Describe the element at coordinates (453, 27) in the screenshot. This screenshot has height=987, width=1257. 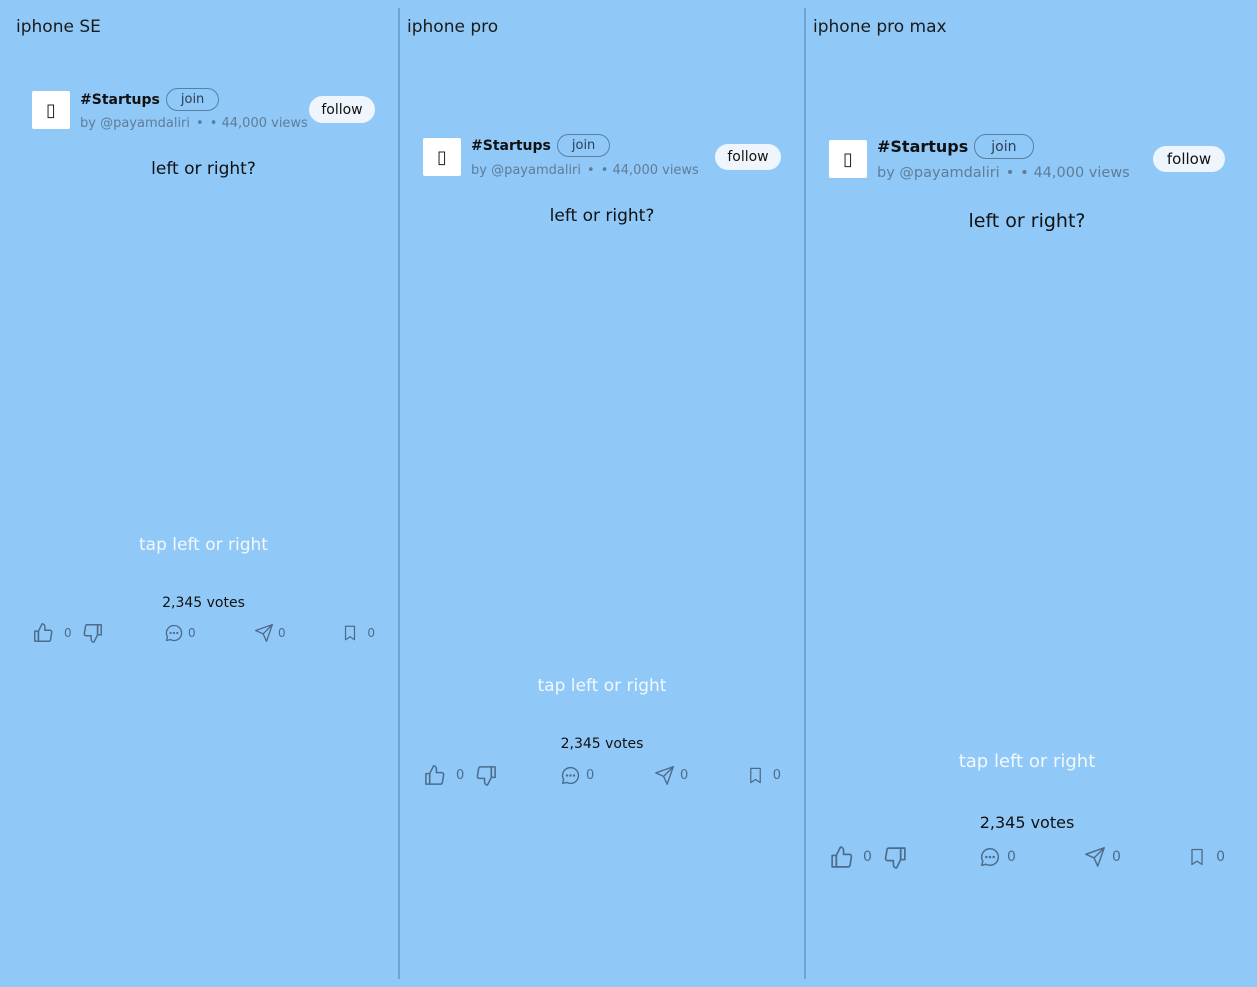
I see `column-title: iphone pro` at that location.